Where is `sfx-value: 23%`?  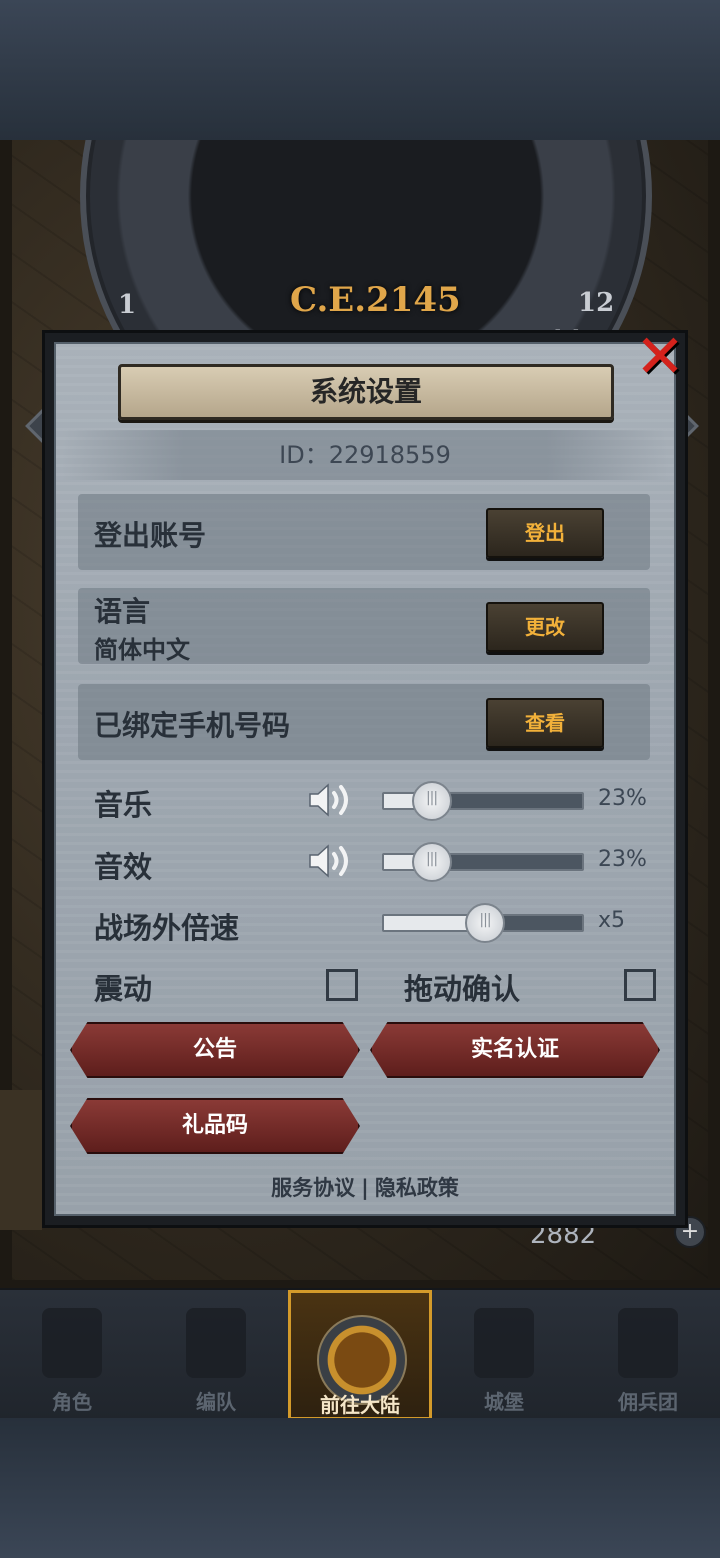 sfx-value: 23% is located at coordinates (622, 859).